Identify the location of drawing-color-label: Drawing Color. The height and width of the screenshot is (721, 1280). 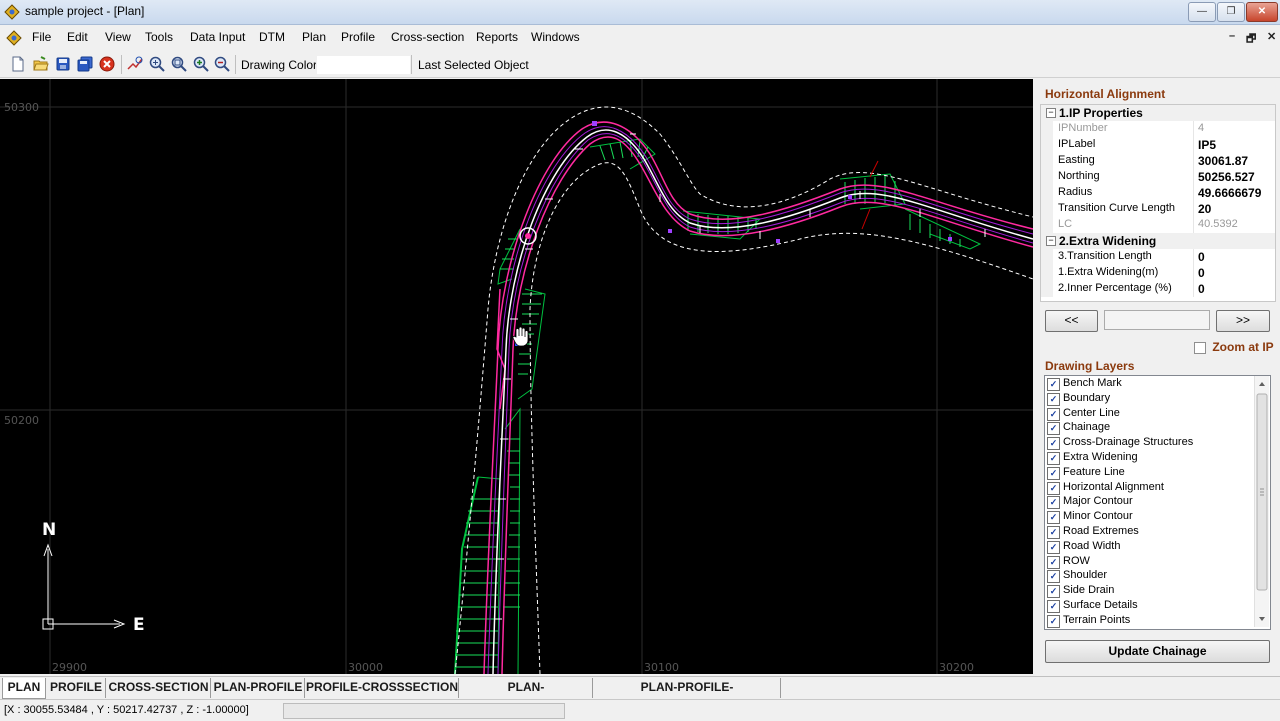
(279, 65).